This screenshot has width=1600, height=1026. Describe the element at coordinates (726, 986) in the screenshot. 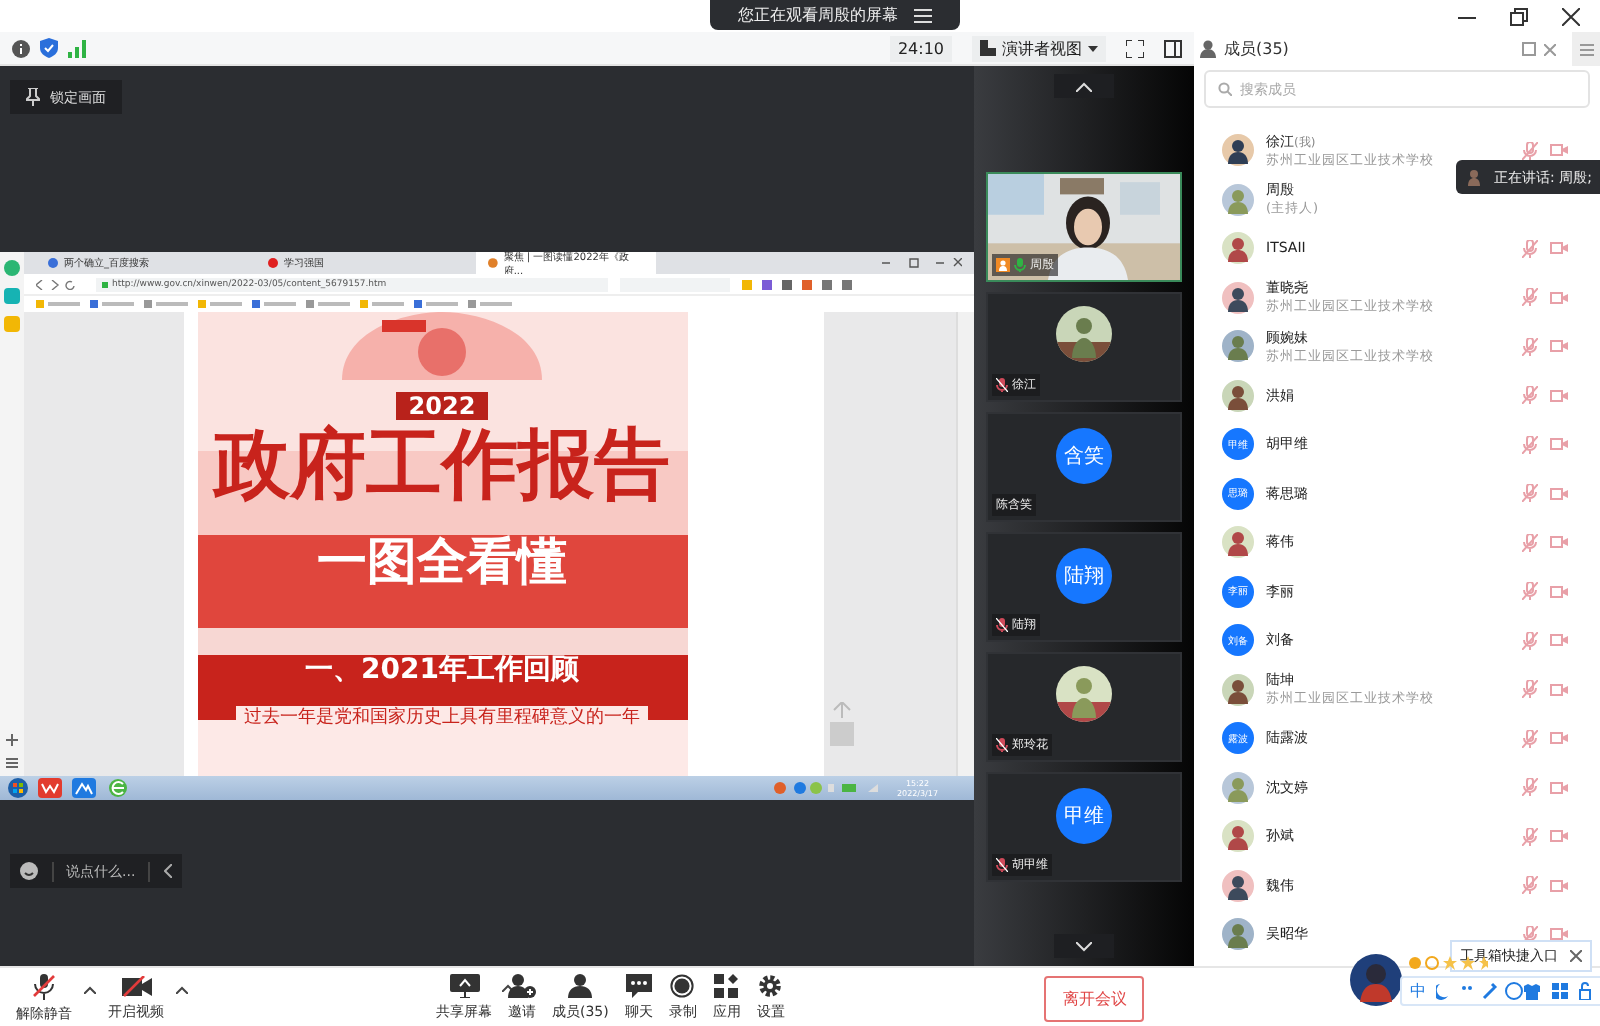

I see `apps-icon` at that location.